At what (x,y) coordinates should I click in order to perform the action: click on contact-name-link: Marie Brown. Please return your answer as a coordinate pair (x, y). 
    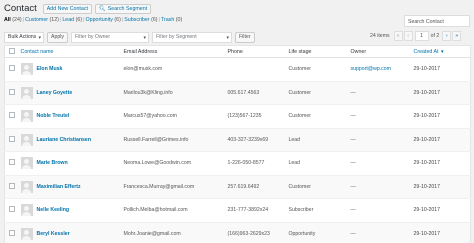
    Looking at the image, I should click on (52, 163).